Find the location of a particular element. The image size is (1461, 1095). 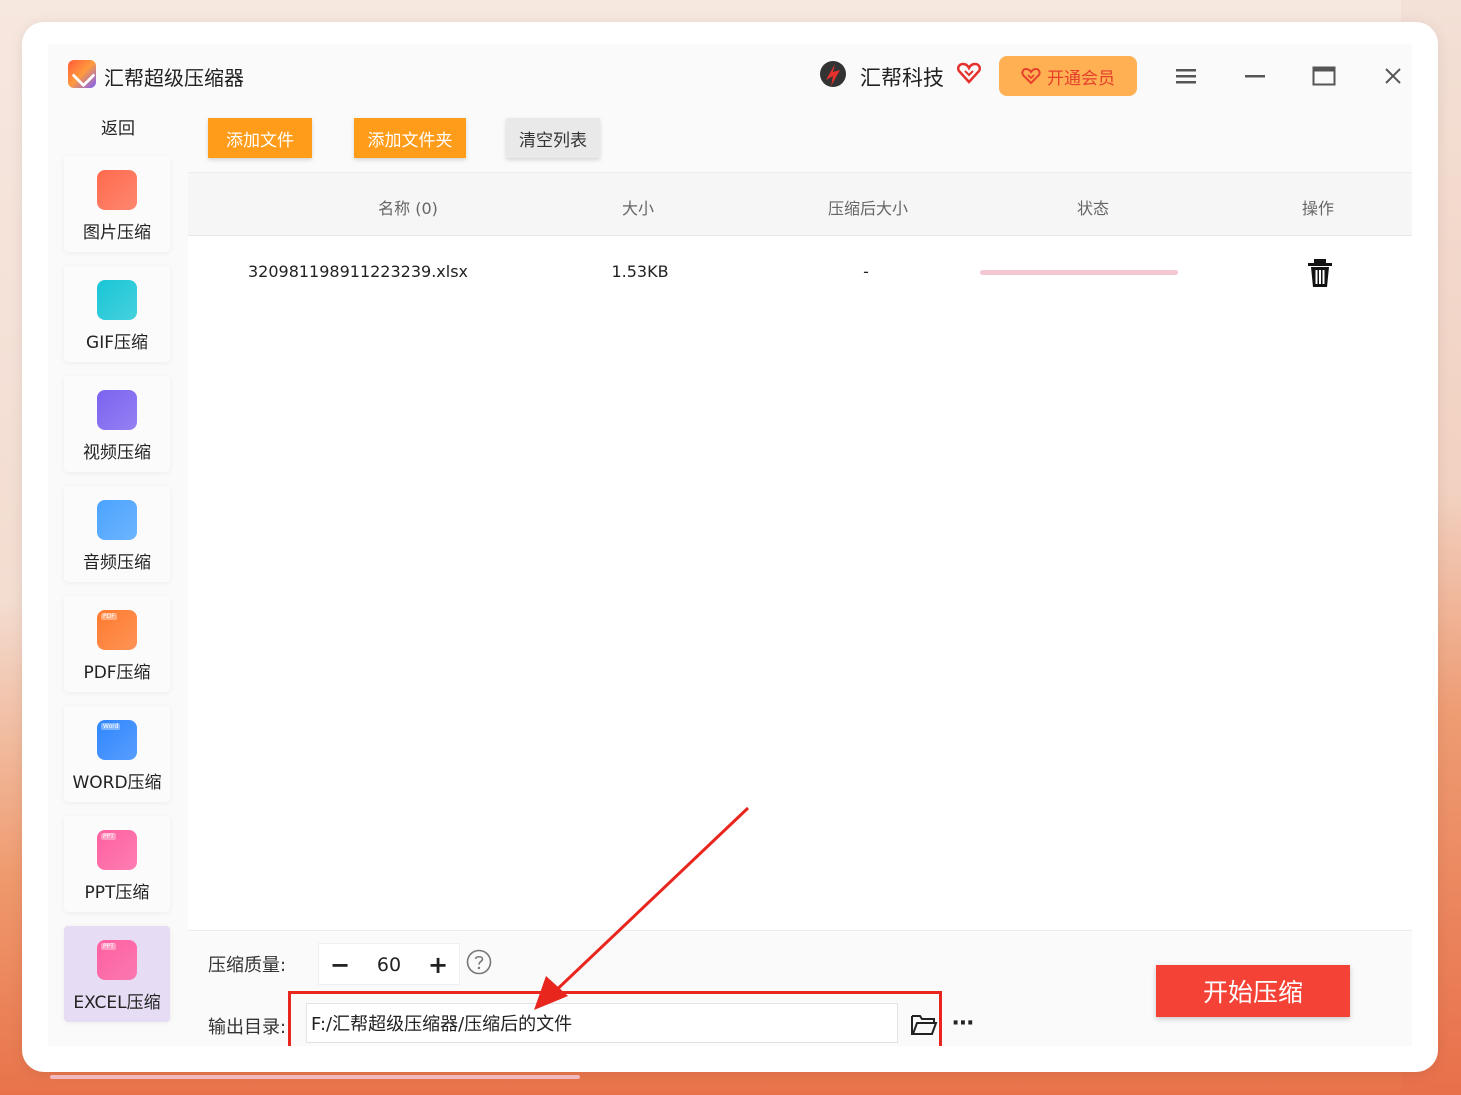

column-compressed-size: 压缩后大小 is located at coordinates (868, 207).